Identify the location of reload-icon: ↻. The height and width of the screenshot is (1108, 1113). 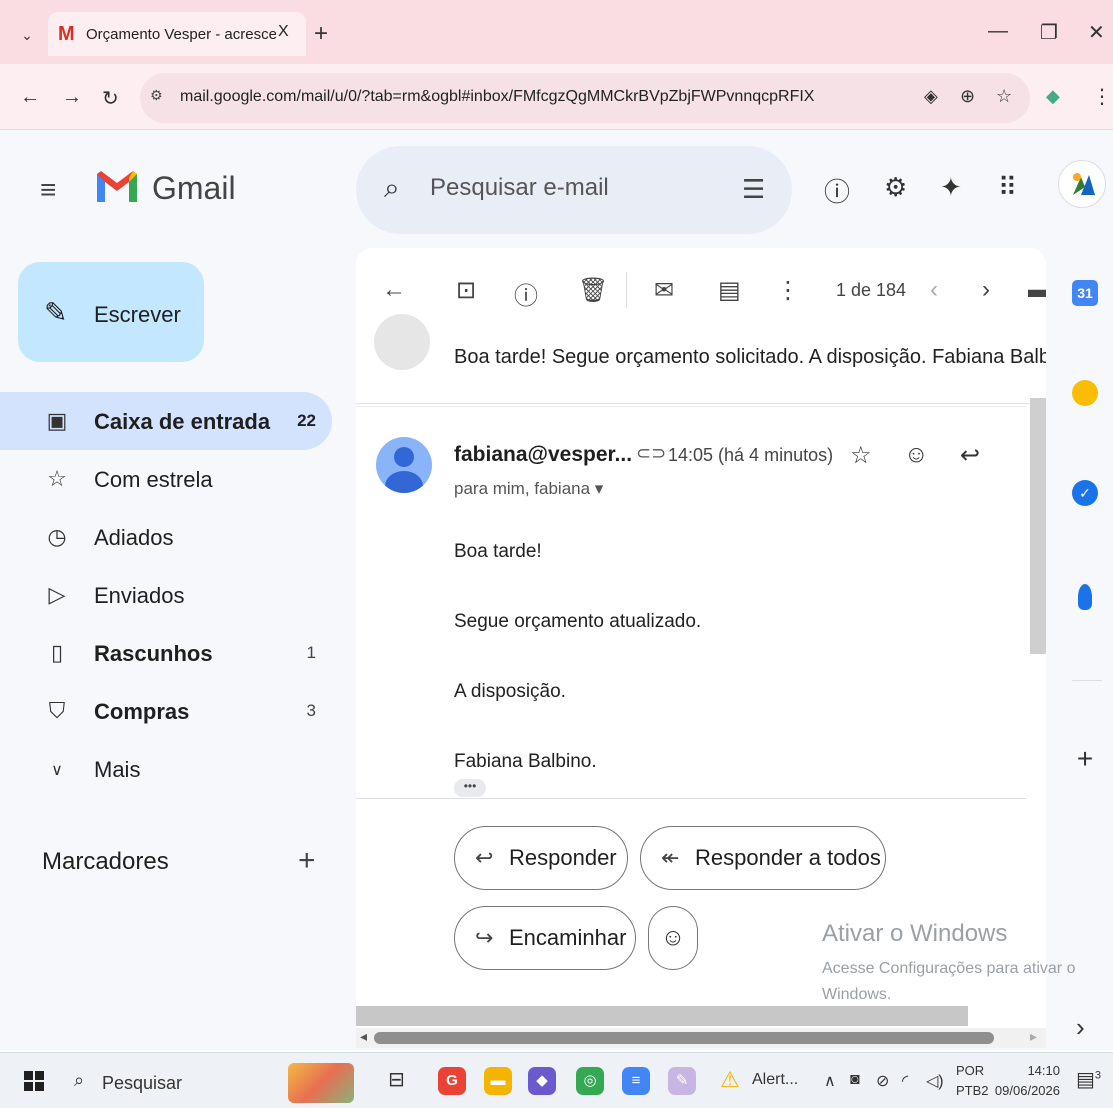
(110, 98).